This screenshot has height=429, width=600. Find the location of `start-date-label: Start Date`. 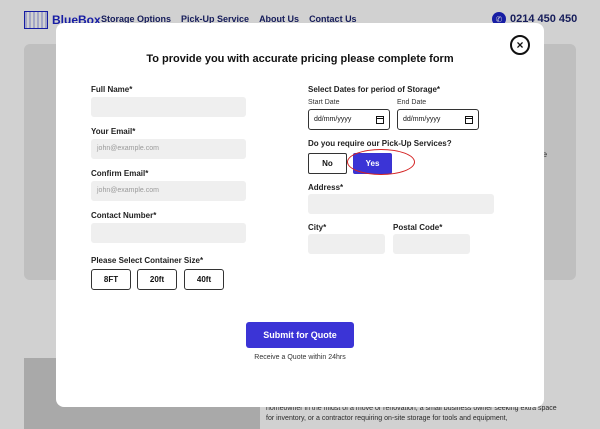

start-date-label: Start Date is located at coordinates (324, 102).